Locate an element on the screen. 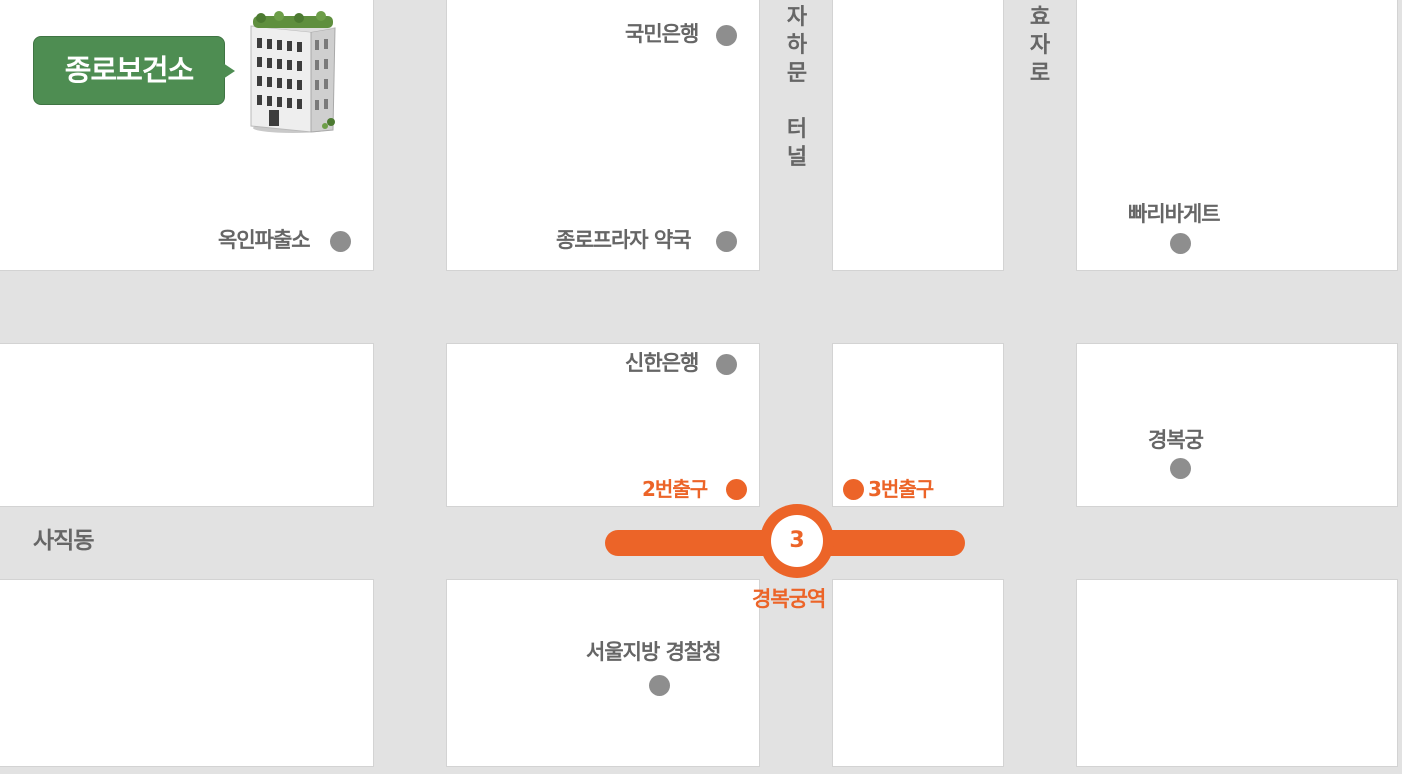  poi-label-seoul-police-agency: 서울지방 경찰청 is located at coordinates (654, 652).